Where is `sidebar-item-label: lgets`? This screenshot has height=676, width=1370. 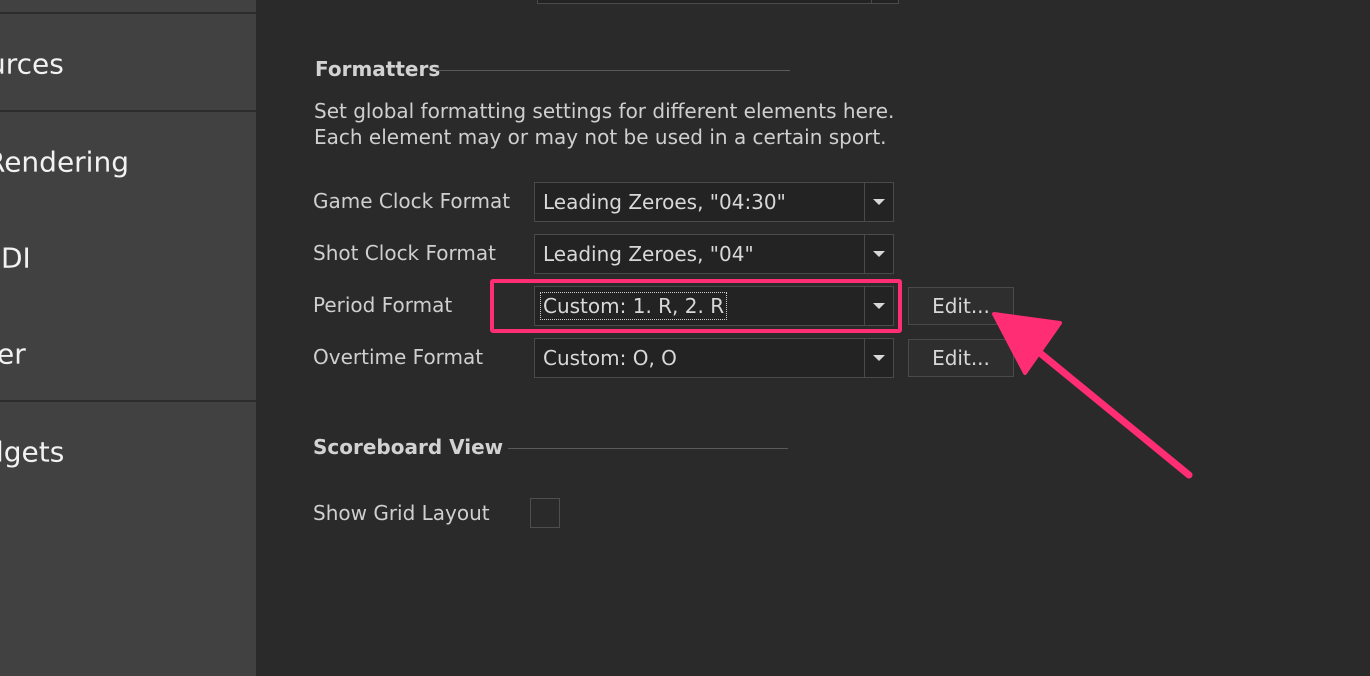 sidebar-item-label: lgets is located at coordinates (32, 452).